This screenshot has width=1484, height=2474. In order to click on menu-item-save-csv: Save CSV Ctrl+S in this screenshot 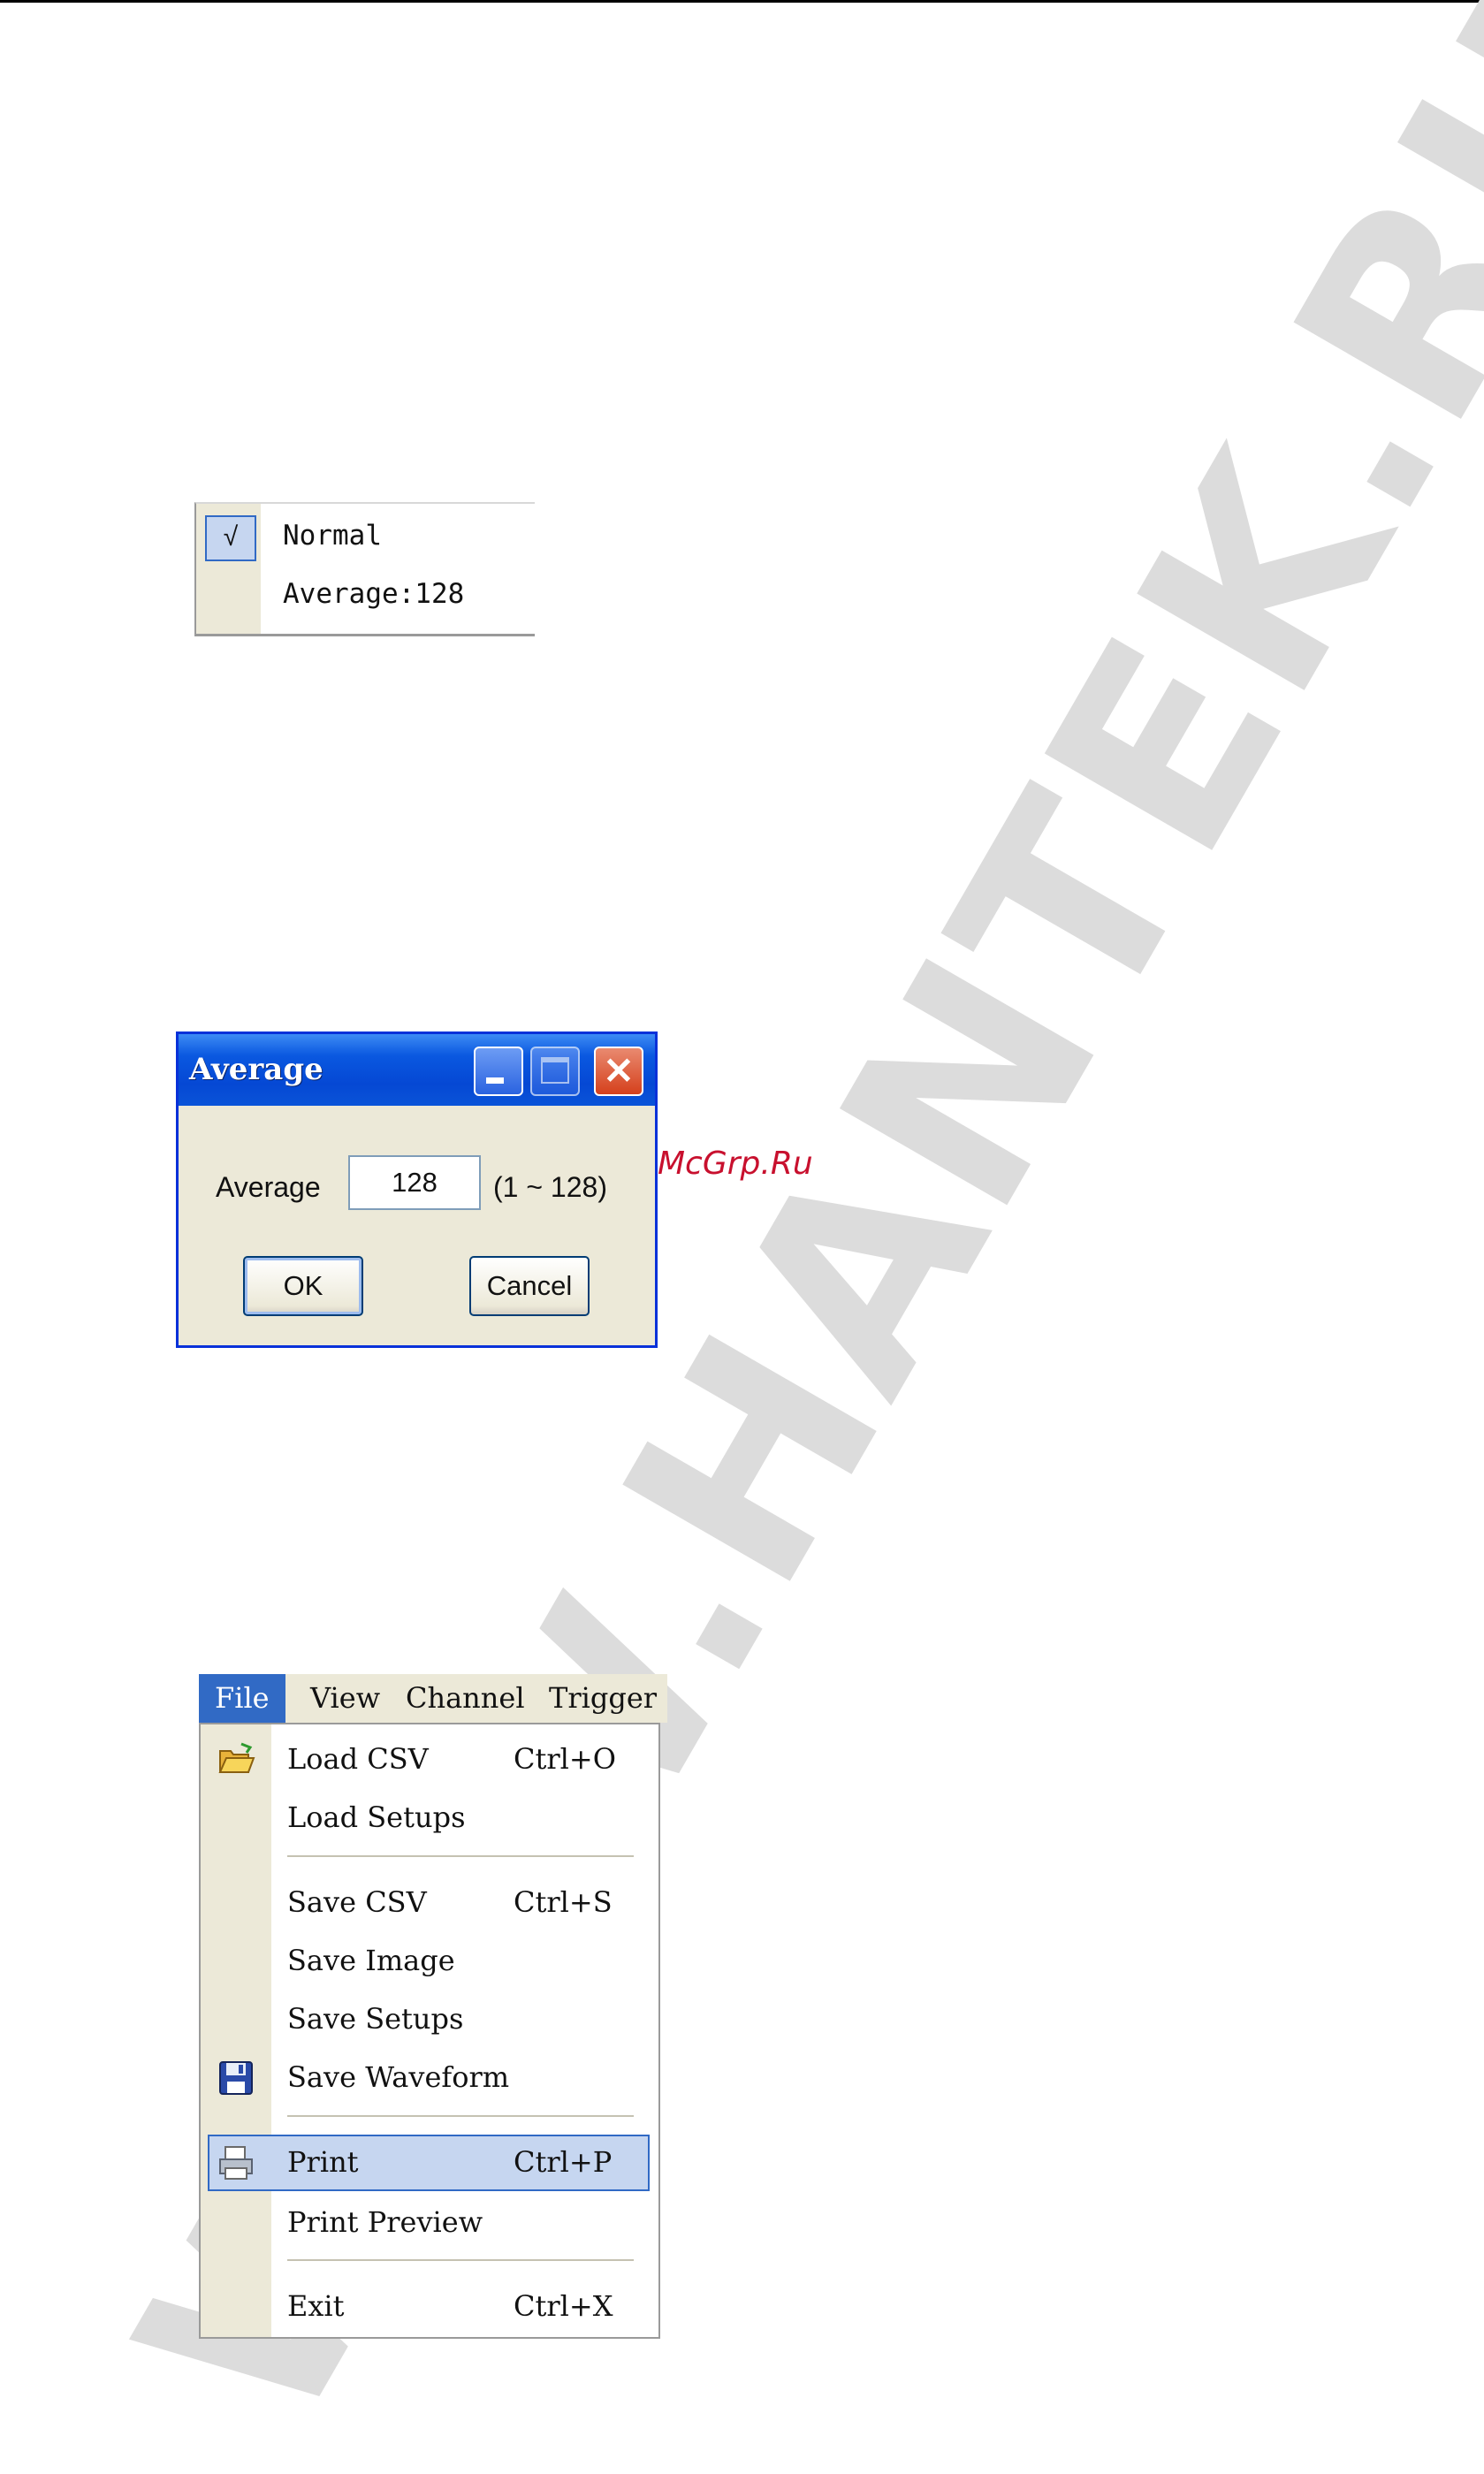, I will do `click(429, 1903)`.